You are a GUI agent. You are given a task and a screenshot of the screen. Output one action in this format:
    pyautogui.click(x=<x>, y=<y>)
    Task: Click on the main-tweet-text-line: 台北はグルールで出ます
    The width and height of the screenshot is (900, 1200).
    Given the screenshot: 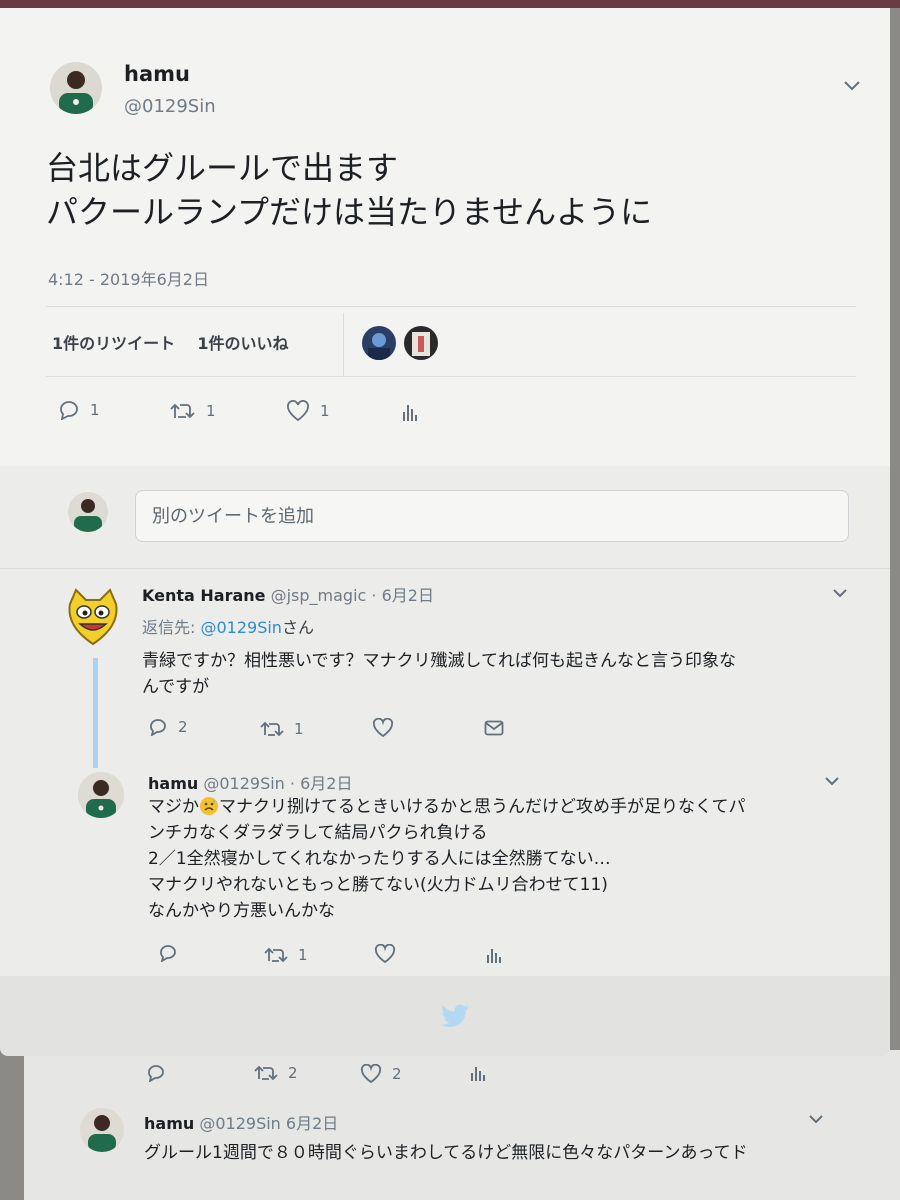 What is the action you would take?
    pyautogui.click(x=222, y=168)
    